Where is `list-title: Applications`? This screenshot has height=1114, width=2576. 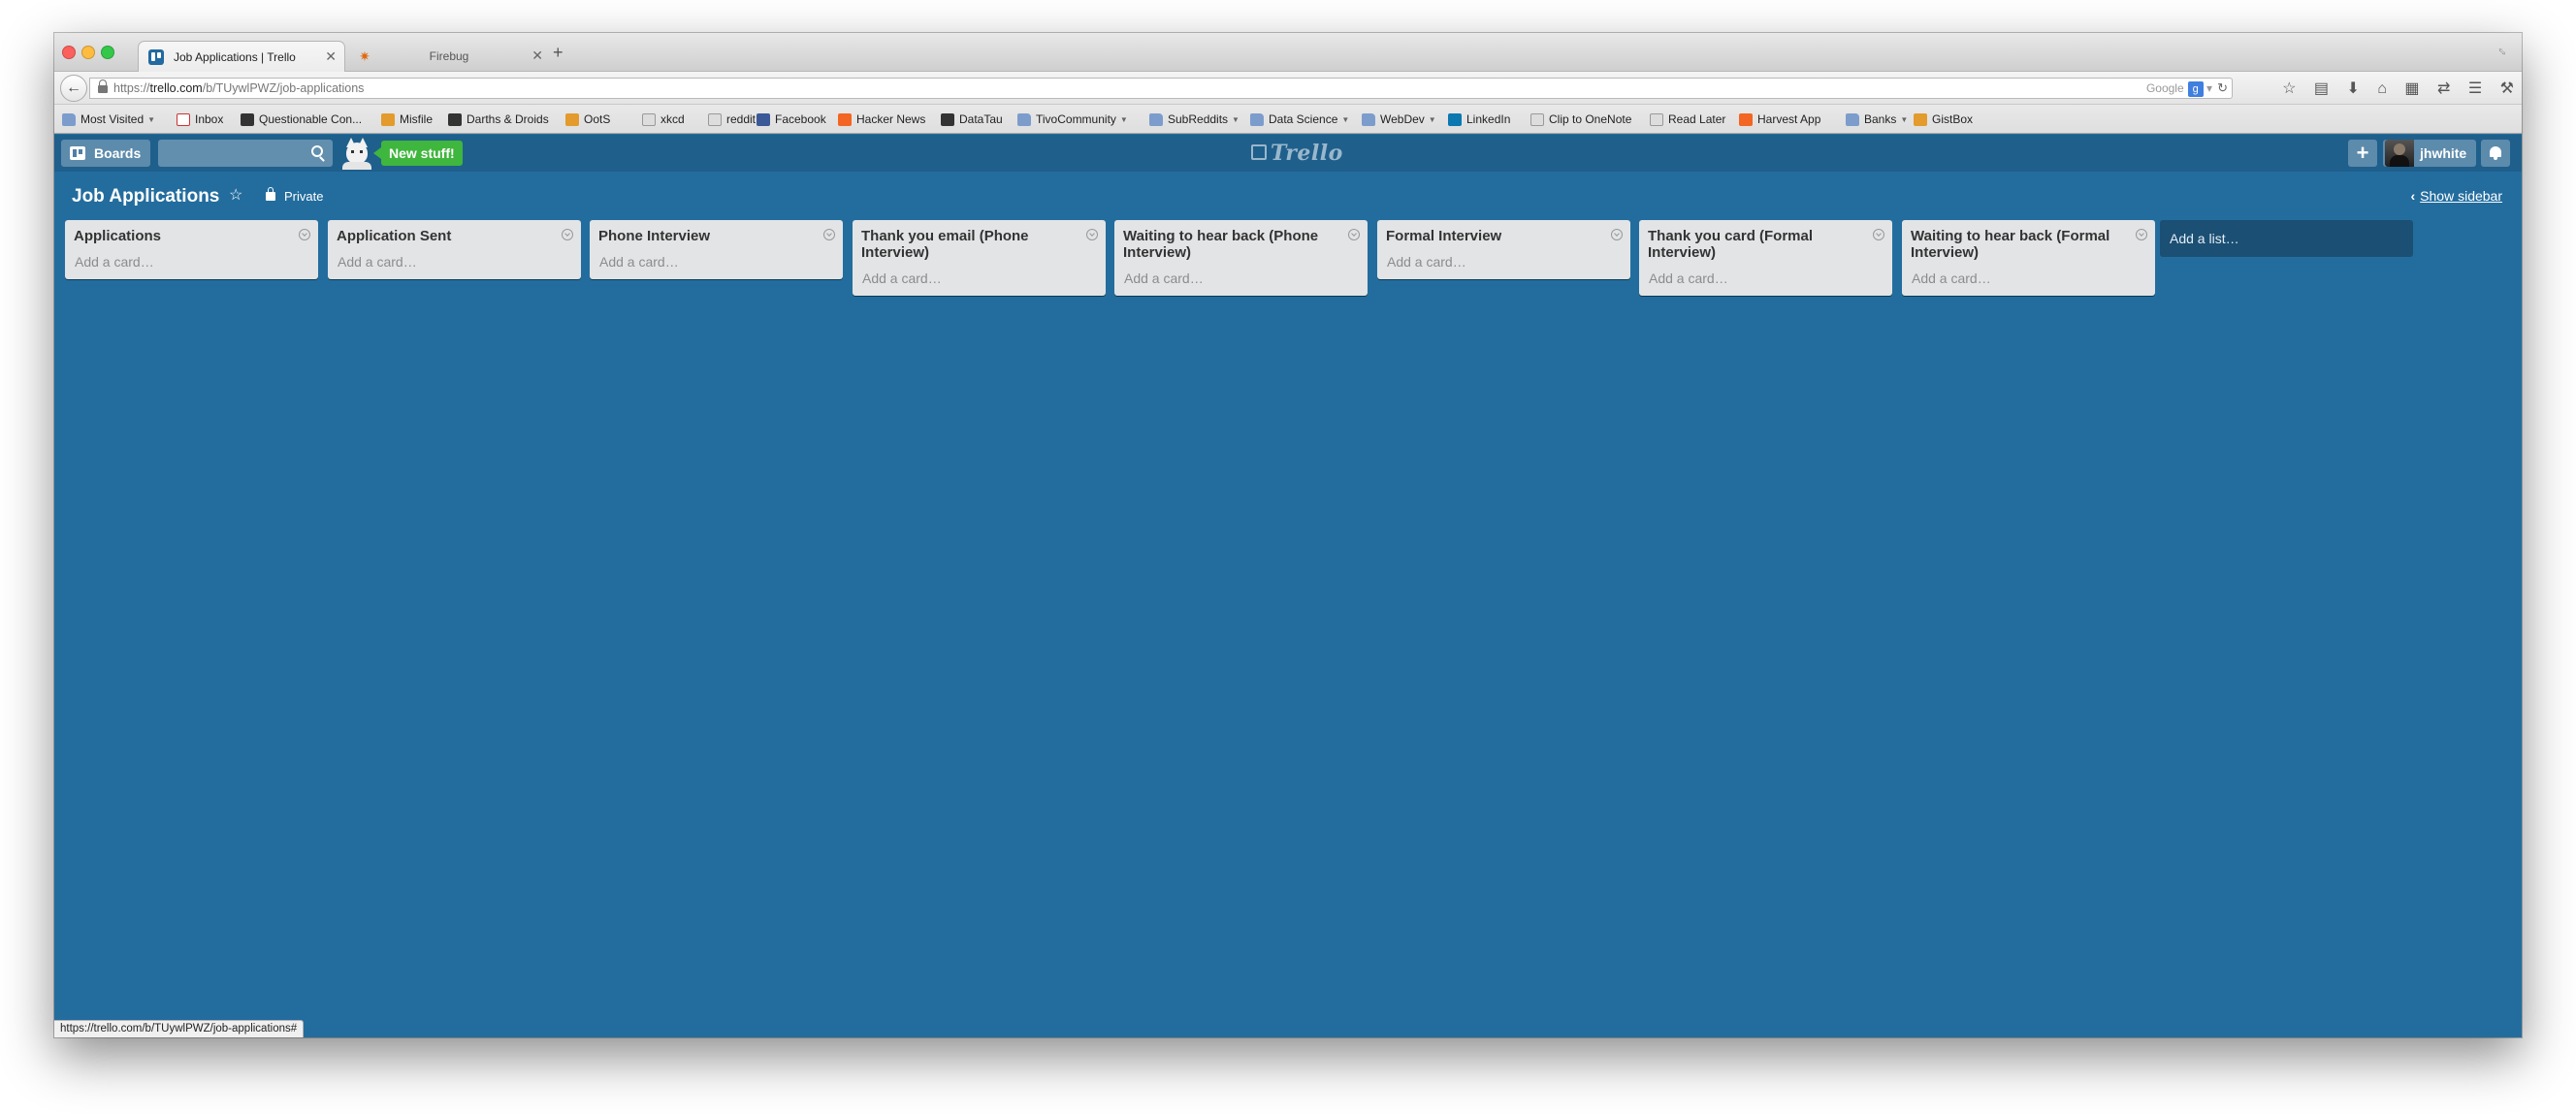 list-title: Applications is located at coordinates (191, 235).